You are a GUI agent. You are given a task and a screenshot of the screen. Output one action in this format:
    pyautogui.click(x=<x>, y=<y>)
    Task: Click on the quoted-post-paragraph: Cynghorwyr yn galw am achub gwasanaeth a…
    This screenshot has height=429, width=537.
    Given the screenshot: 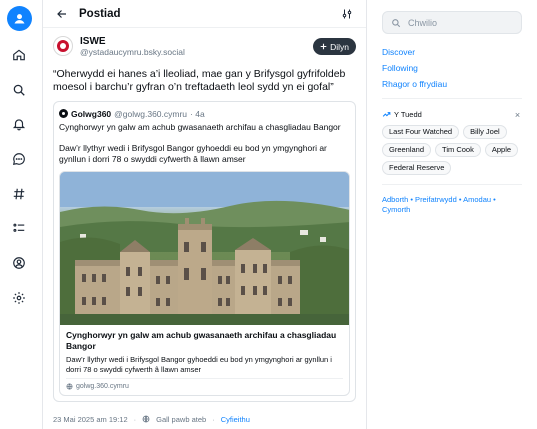 What is the action you would take?
    pyautogui.click(x=200, y=127)
    